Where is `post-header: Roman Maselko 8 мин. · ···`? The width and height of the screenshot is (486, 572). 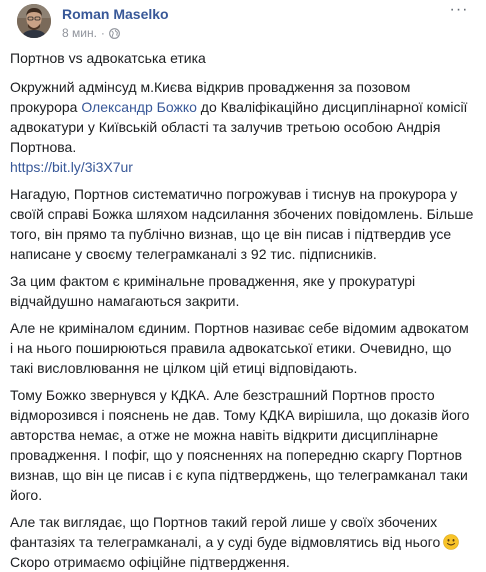
post-header: Roman Maselko 8 мин. · ··· is located at coordinates (243, 24).